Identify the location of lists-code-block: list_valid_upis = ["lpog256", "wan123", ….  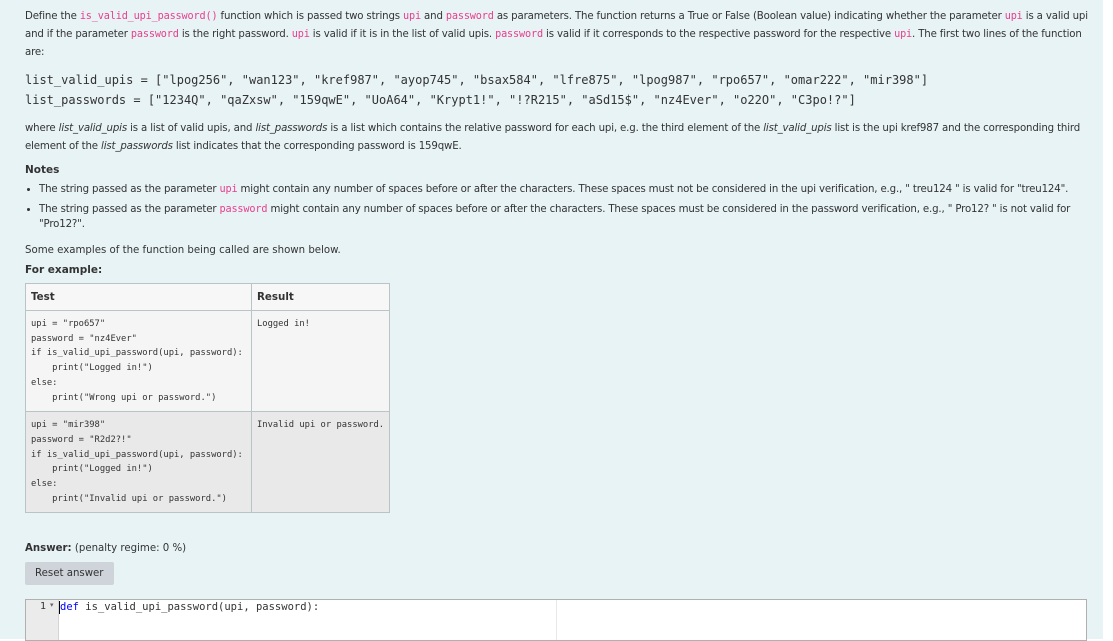
(551, 90).